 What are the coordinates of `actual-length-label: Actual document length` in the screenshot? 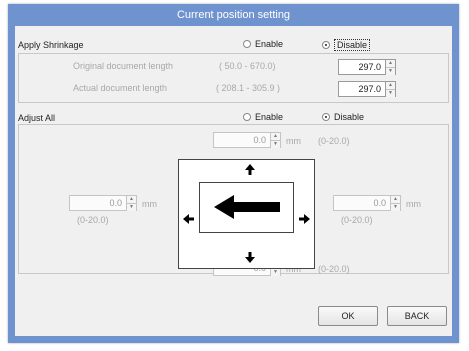 It's located at (120, 88).